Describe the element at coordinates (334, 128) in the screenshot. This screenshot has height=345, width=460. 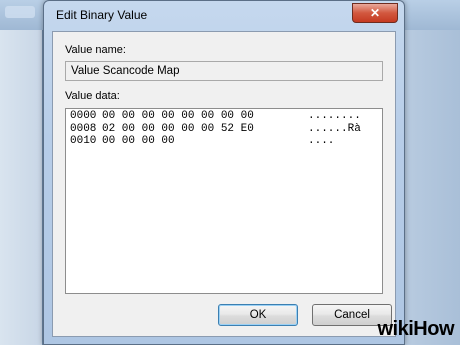
I see `hex-ascii: ......Rà` at that location.